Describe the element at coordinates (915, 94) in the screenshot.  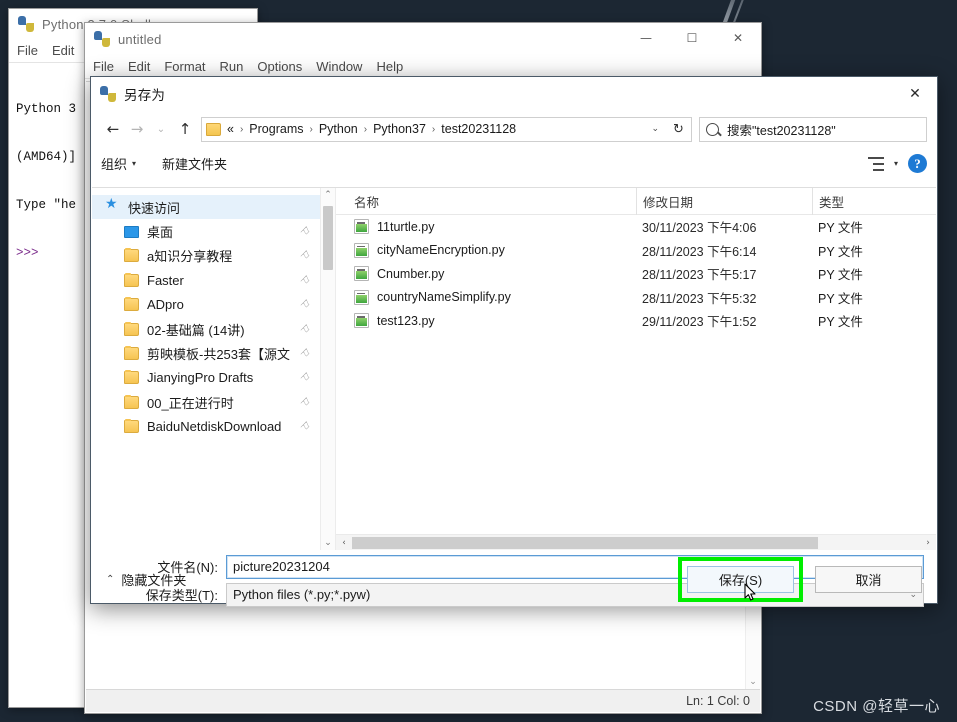
I see `close-icon: ✕` at that location.